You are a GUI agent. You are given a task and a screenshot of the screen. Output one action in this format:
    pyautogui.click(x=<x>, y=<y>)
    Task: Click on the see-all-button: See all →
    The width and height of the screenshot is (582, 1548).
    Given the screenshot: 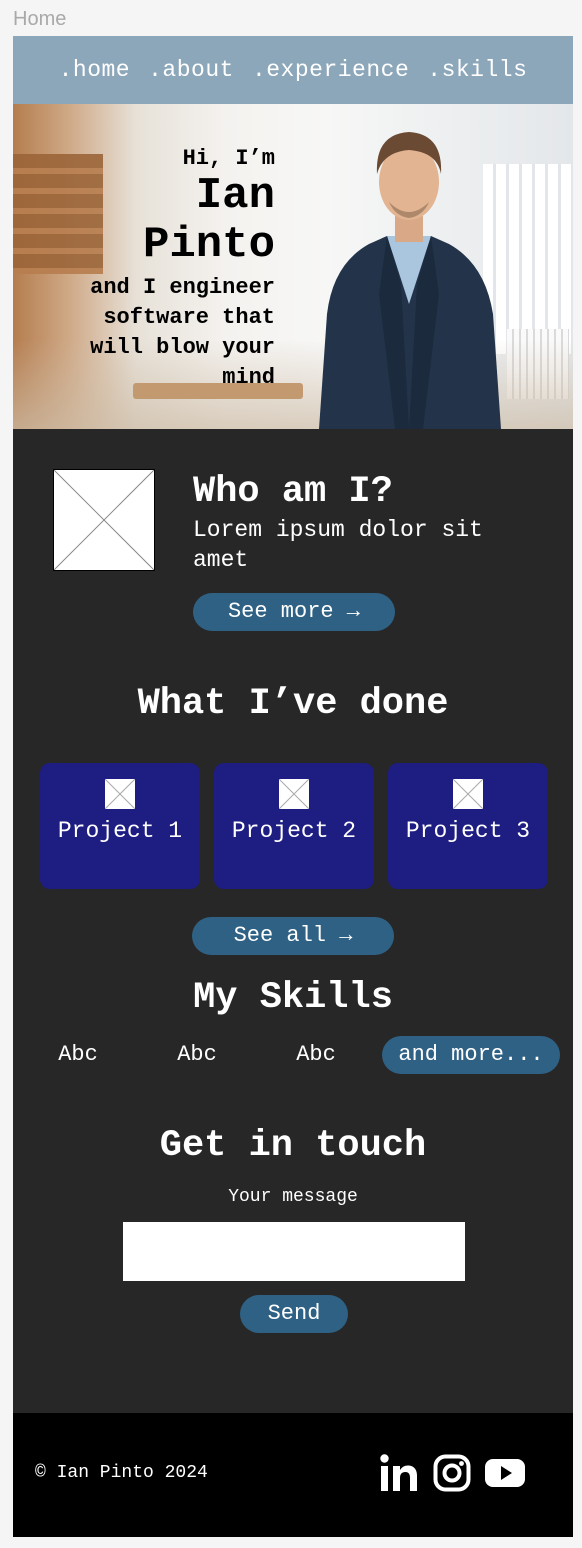 What is the action you would take?
    pyautogui.click(x=293, y=936)
    